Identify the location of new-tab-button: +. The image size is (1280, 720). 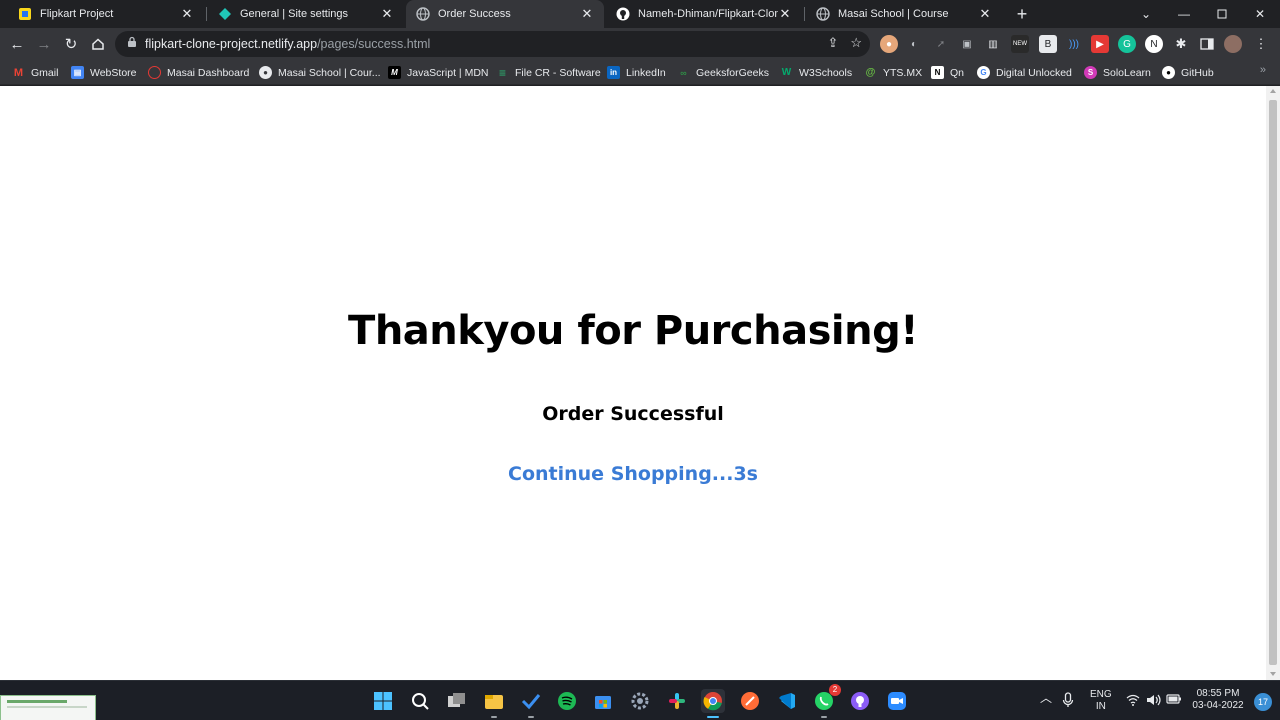
(1022, 14).